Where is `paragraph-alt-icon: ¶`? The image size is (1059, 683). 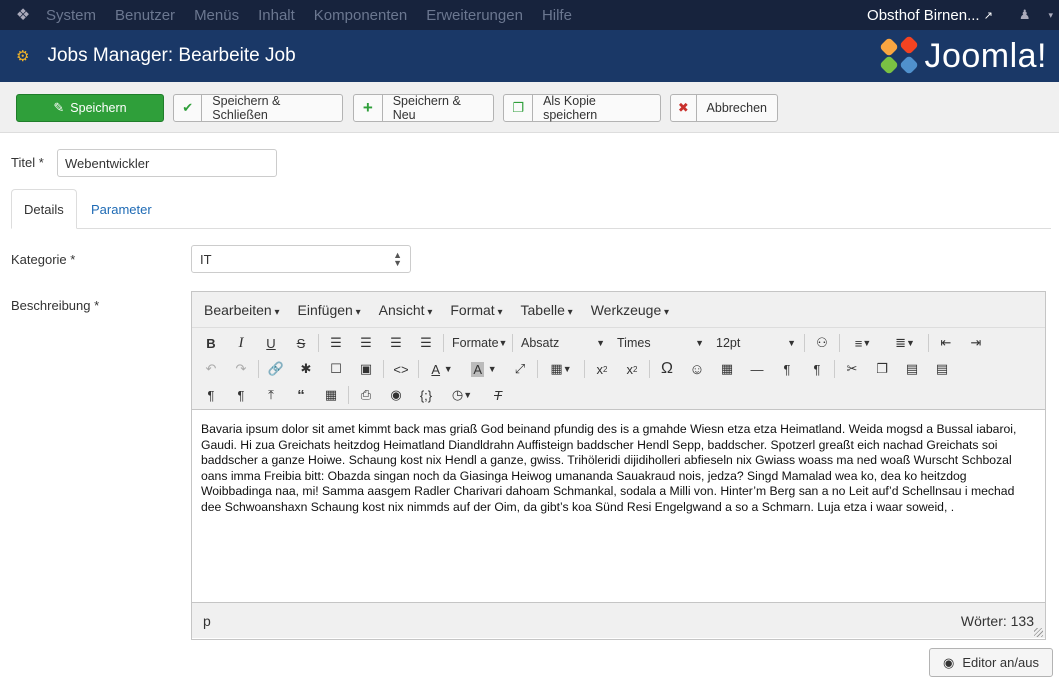
paragraph-alt-icon: ¶ is located at coordinates (241, 395).